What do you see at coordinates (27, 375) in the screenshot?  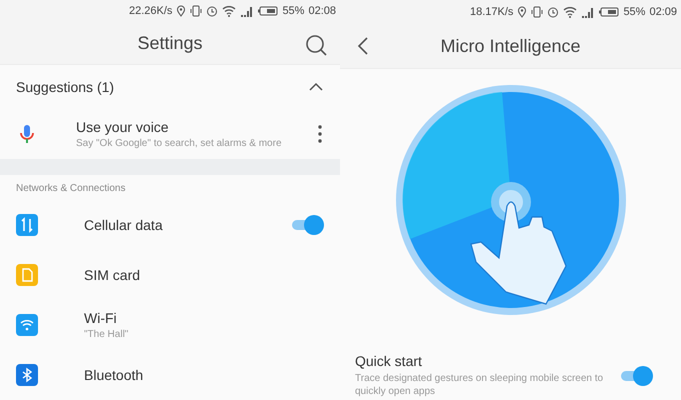 I see `bluetooth-icon` at bounding box center [27, 375].